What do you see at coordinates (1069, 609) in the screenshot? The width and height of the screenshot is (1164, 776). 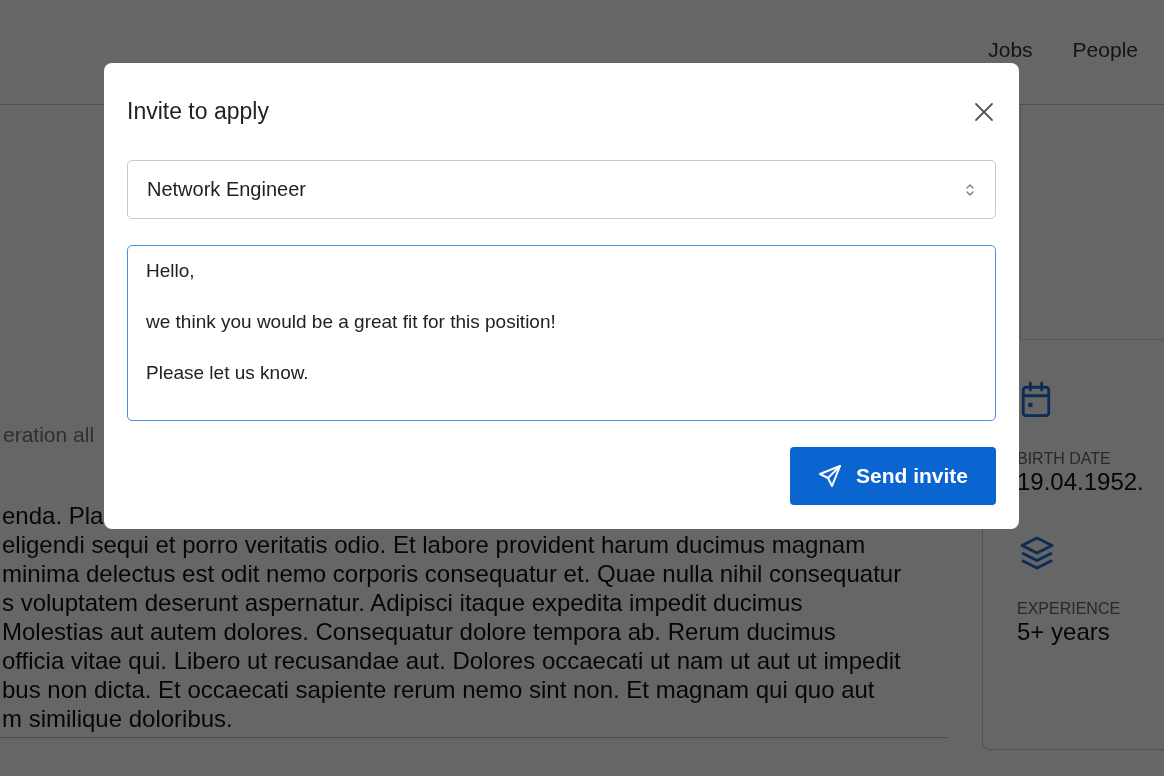 I see `detail-label: EXPERIENCE` at bounding box center [1069, 609].